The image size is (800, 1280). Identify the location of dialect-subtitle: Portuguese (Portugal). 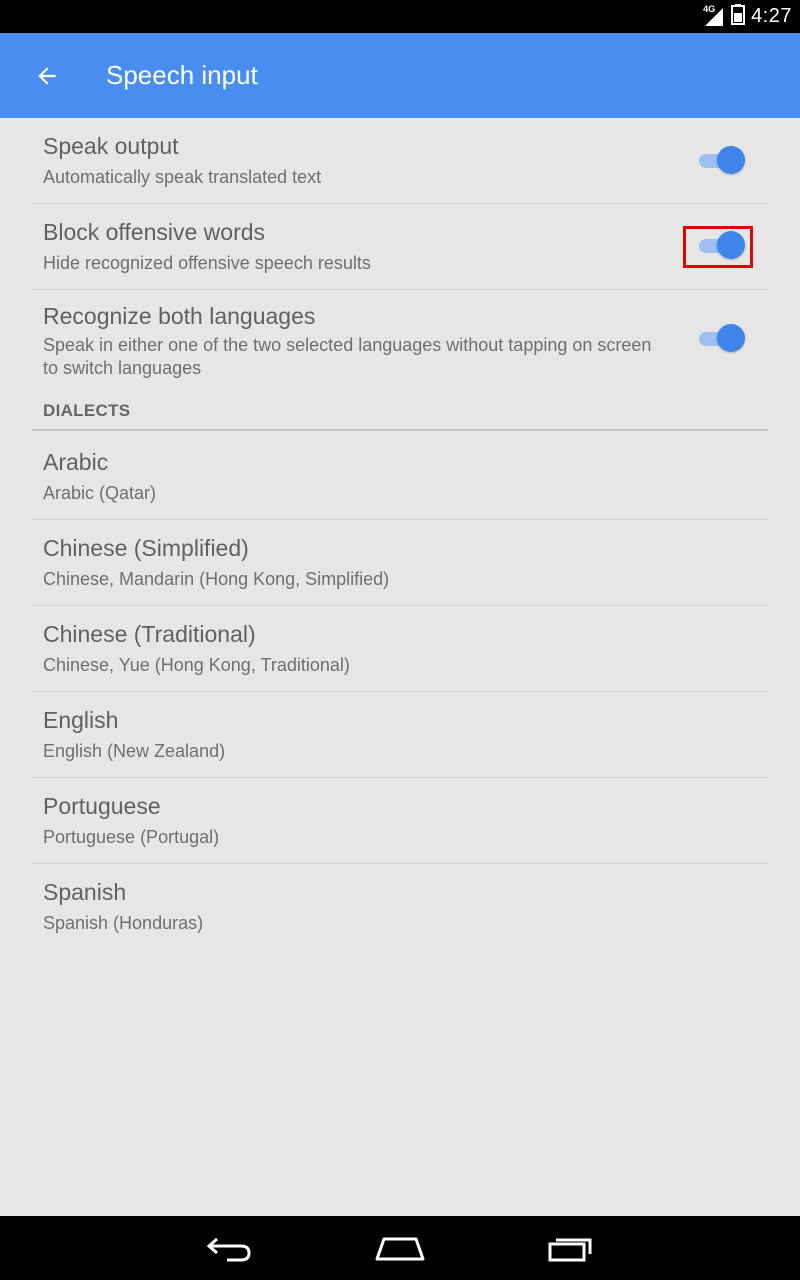
(131, 837).